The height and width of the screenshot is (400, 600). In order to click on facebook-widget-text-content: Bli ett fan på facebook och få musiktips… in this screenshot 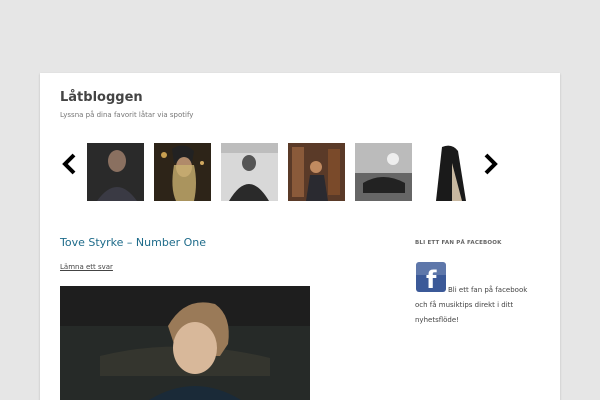, I will do `click(471, 305)`.